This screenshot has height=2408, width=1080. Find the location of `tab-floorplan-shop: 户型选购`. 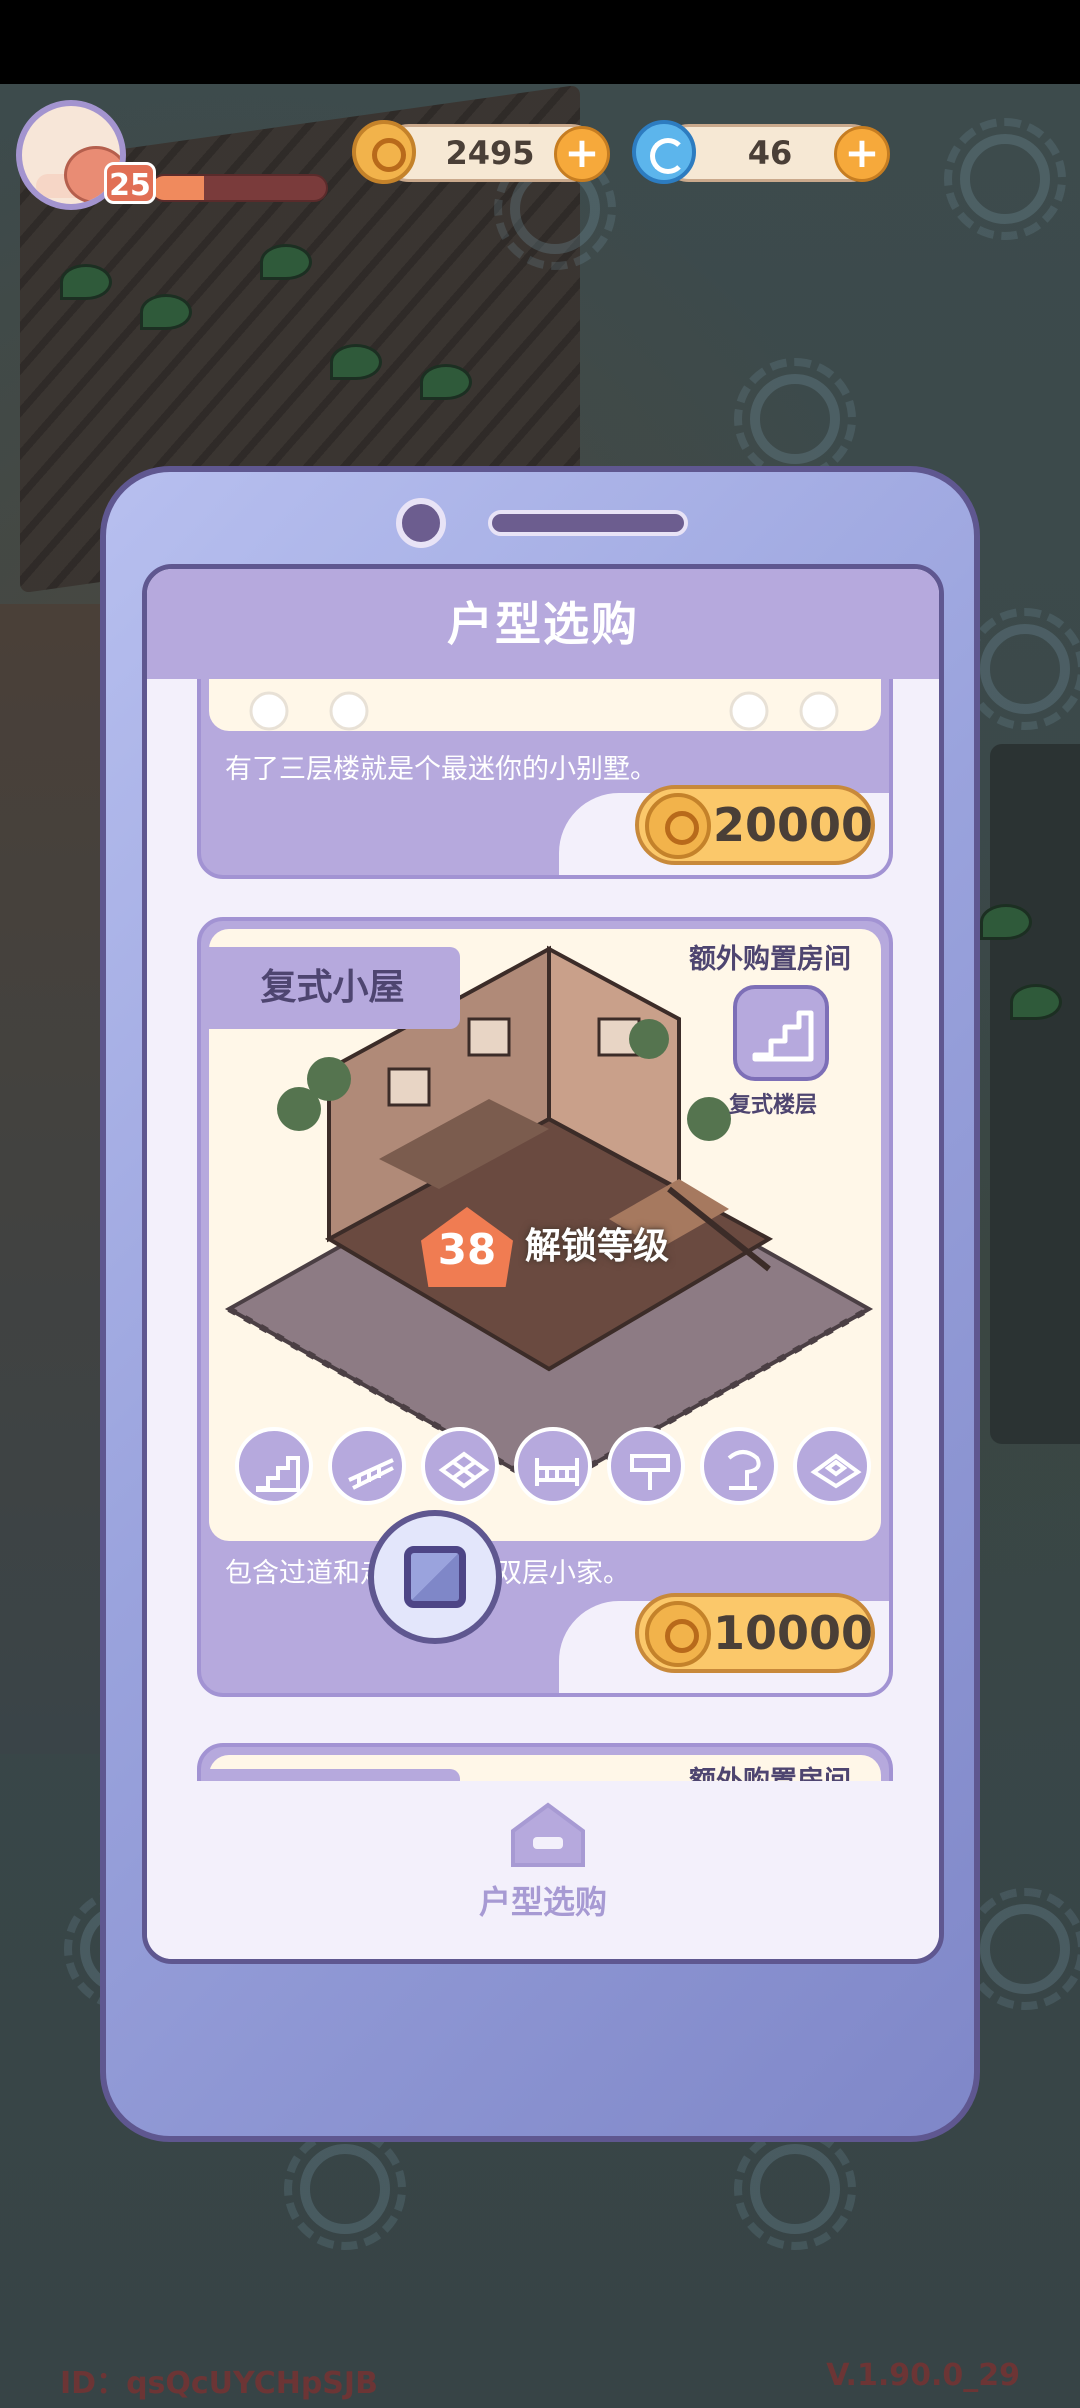

tab-floorplan-shop: 户型选购 is located at coordinates (543, 1900).